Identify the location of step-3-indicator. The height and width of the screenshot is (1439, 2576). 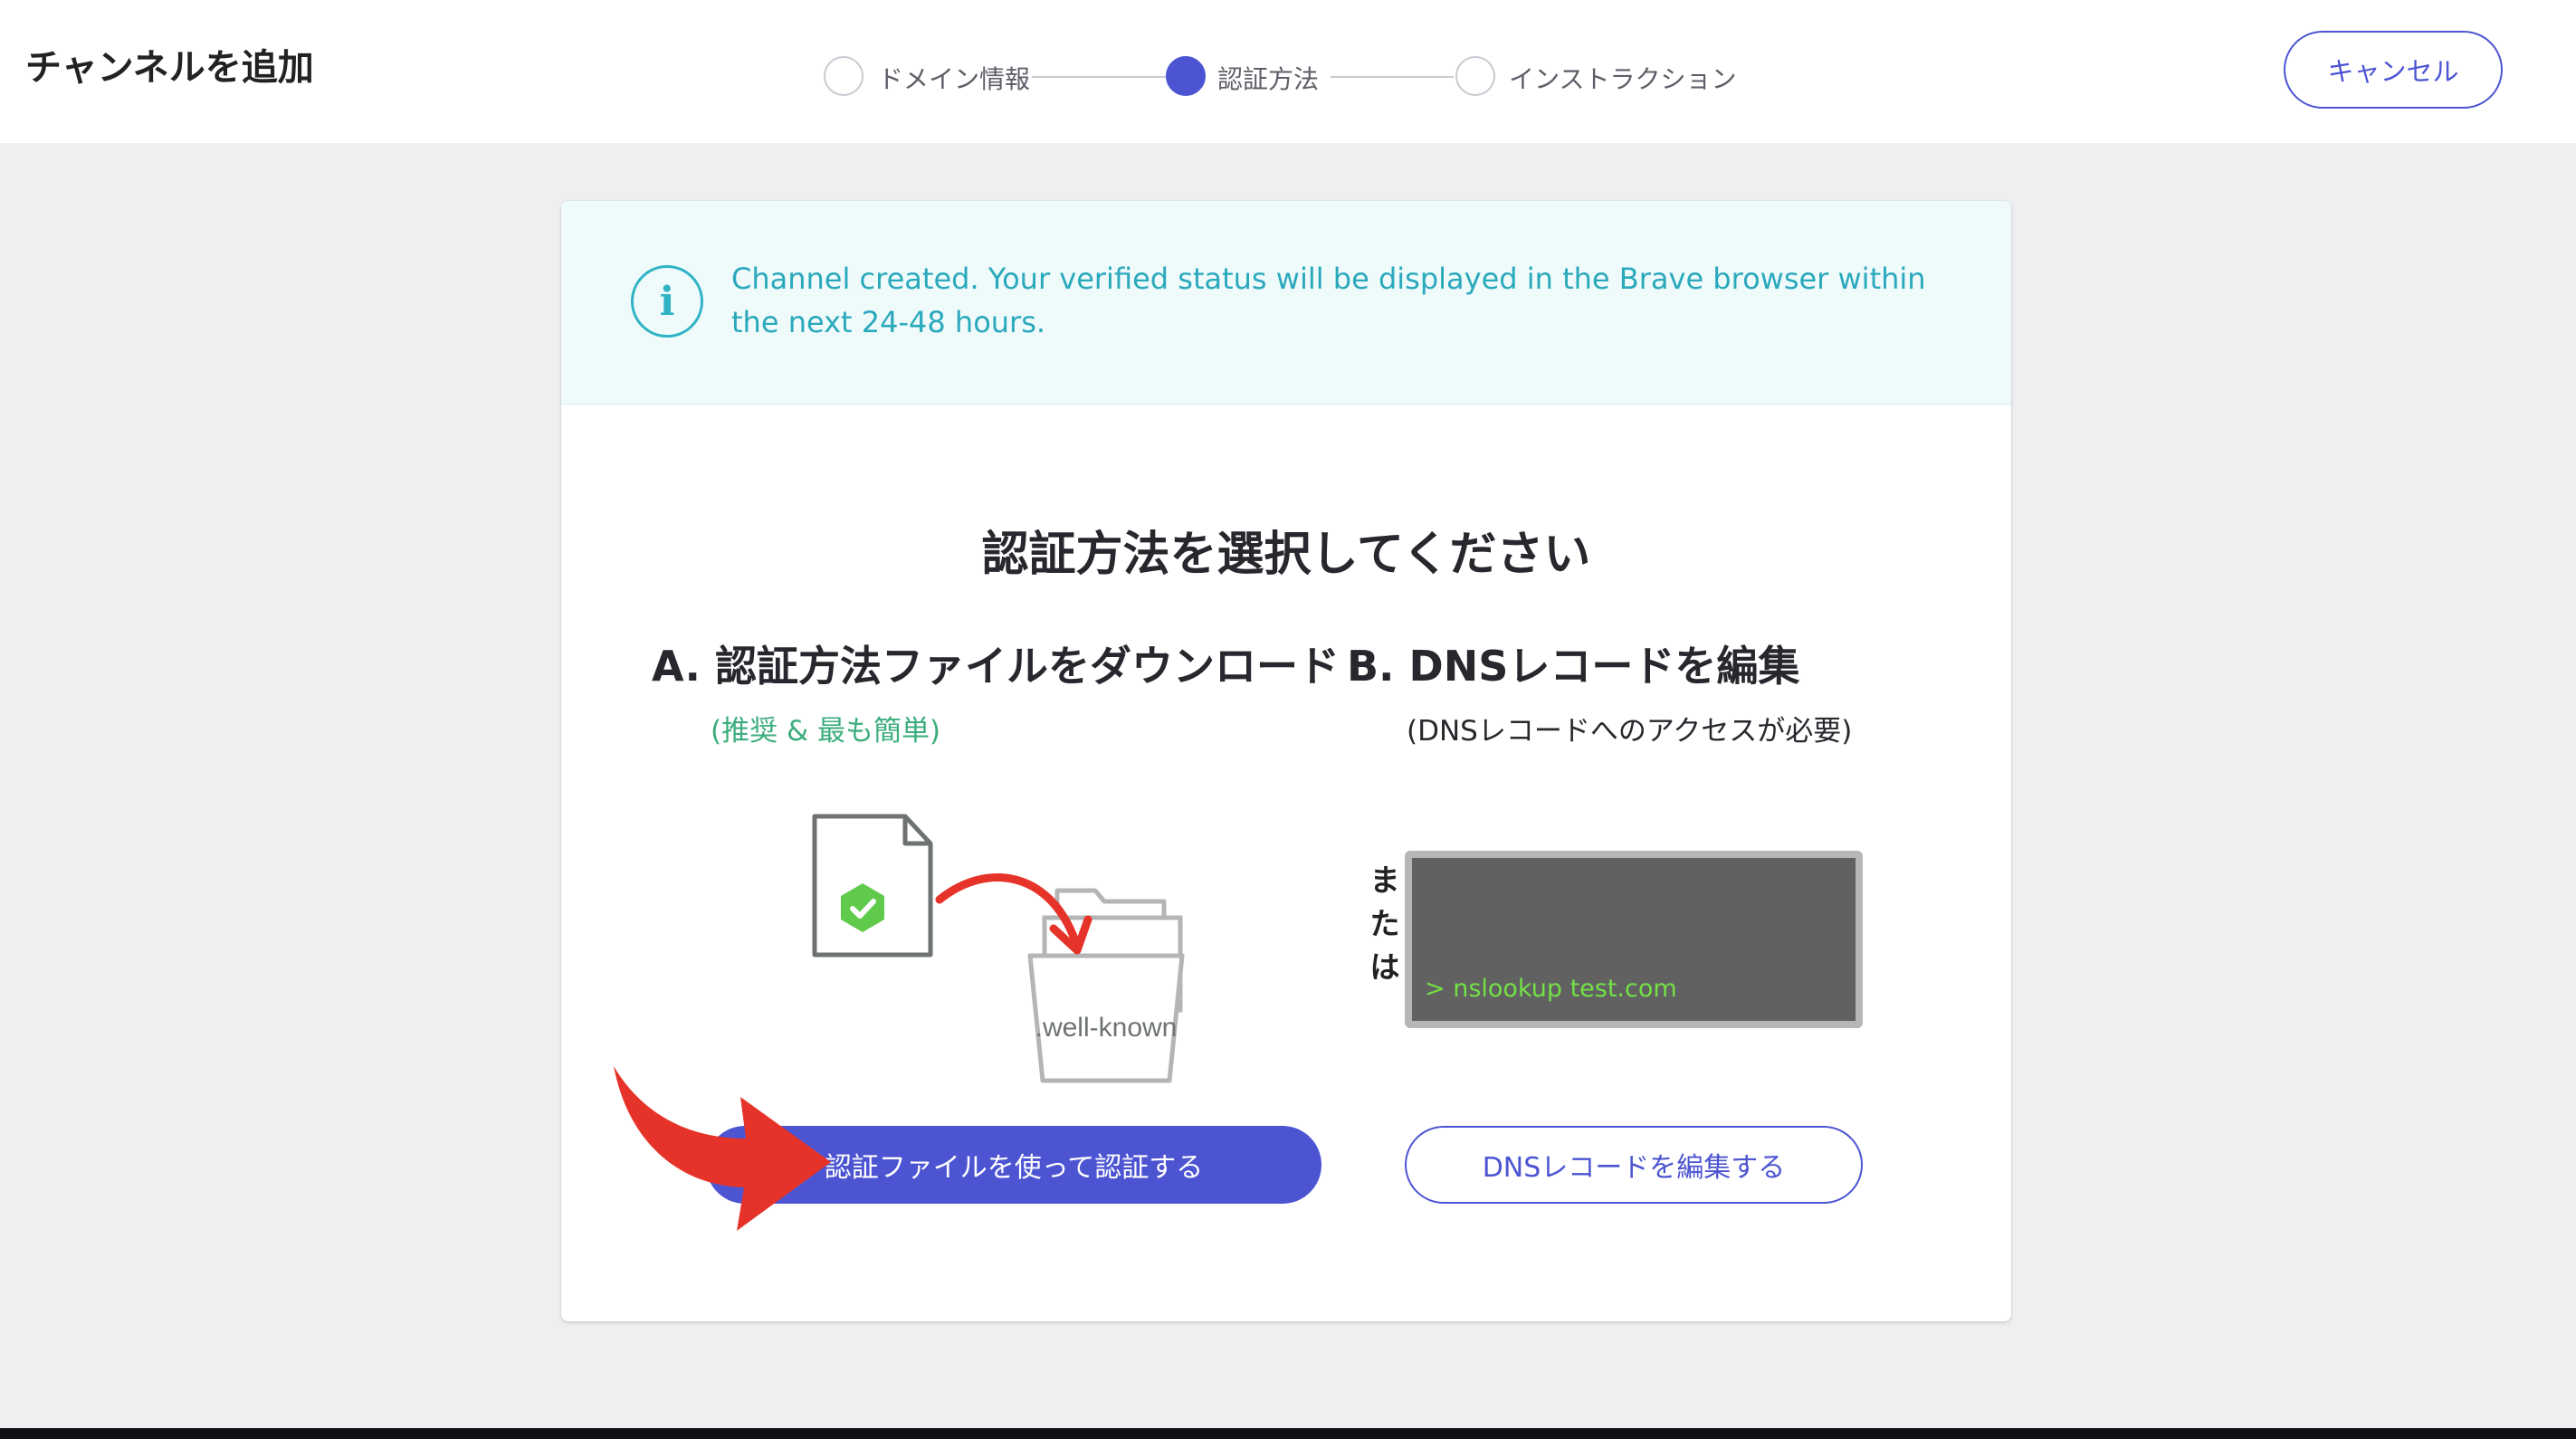
(1475, 76).